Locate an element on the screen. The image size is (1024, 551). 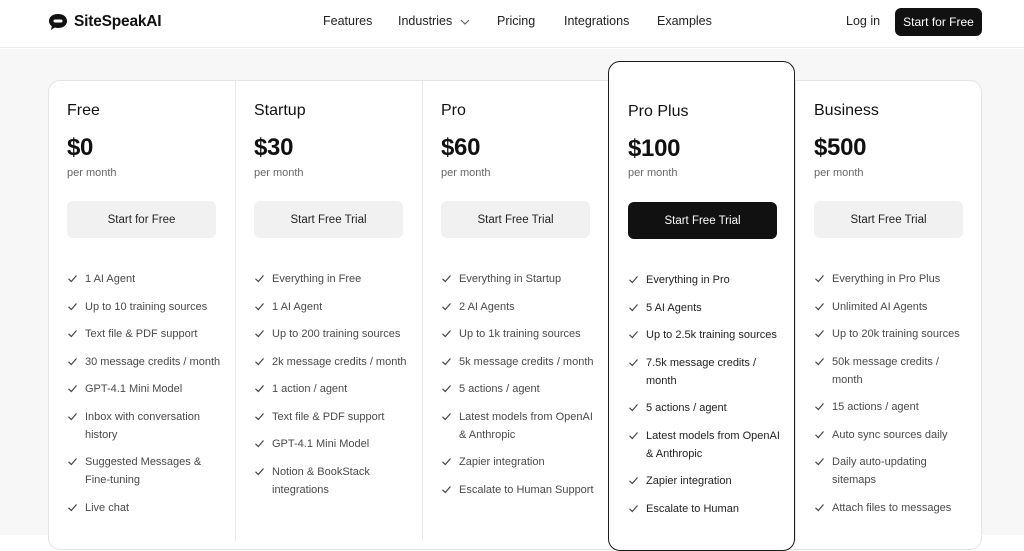
feature-item: 15 actions / agent is located at coordinates (893, 407).